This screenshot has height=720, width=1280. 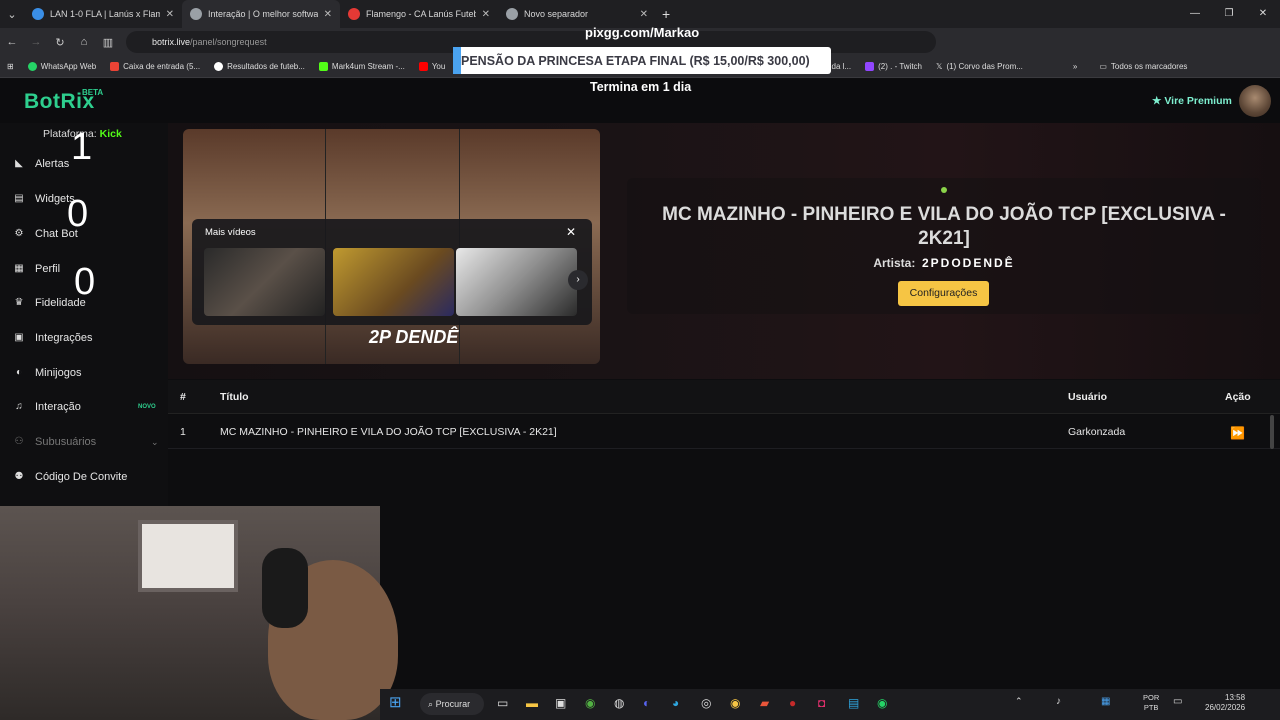 What do you see at coordinates (19, 406) in the screenshot?
I see `music-icon: ♫` at bounding box center [19, 406].